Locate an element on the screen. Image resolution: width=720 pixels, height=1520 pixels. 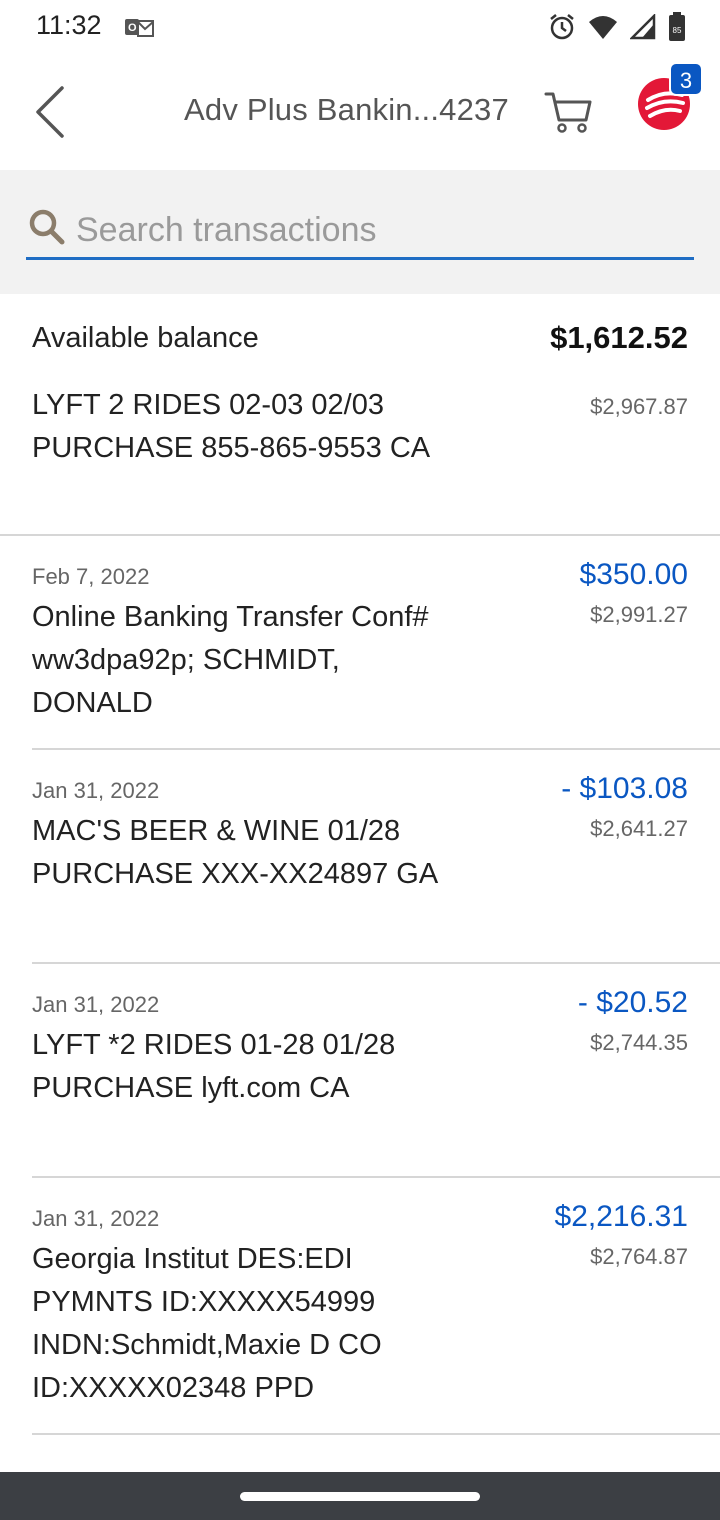
divider is located at coordinates (376, 1434).